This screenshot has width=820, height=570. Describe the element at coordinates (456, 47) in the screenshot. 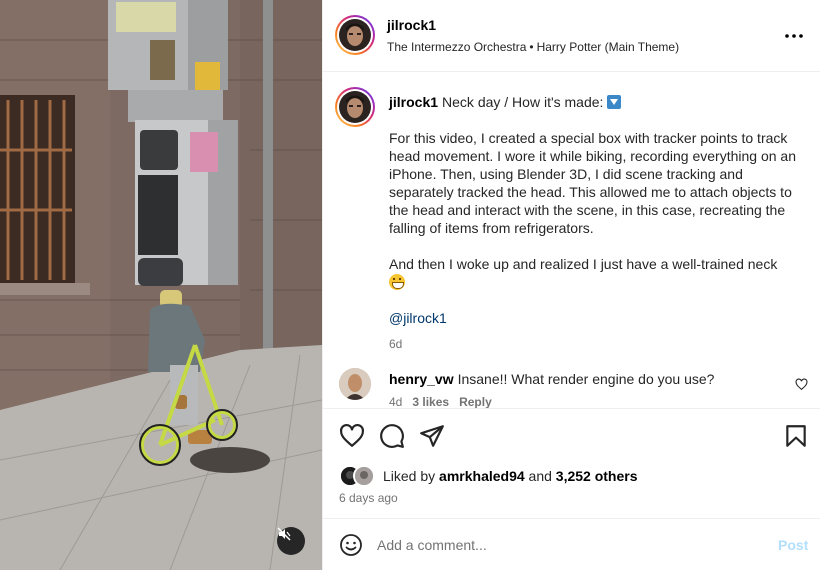

I see `audio-artist: The Intermezzo Orchestra` at that location.